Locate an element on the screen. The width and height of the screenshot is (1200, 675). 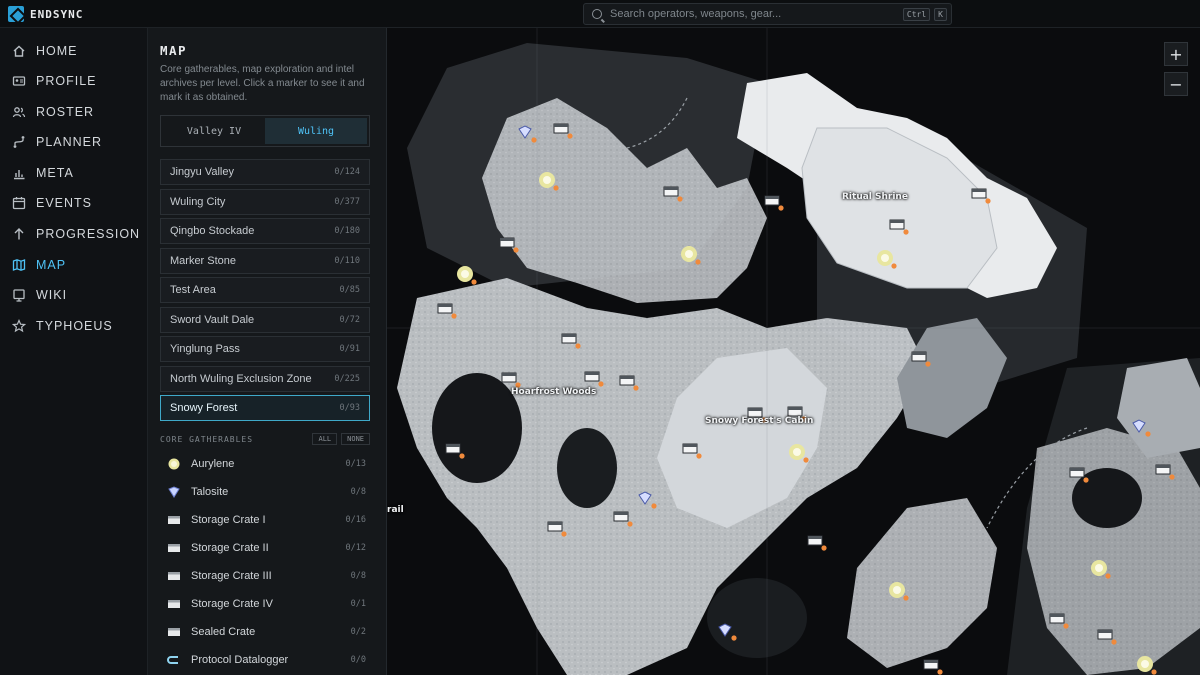
region-item-snowy-forest: Snowy Forest 0/93 is located at coordinates (265, 408).